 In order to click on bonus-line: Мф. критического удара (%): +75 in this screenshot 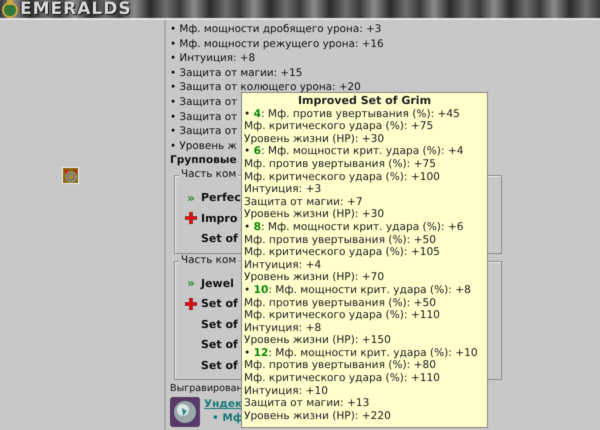, I will do `click(339, 126)`.